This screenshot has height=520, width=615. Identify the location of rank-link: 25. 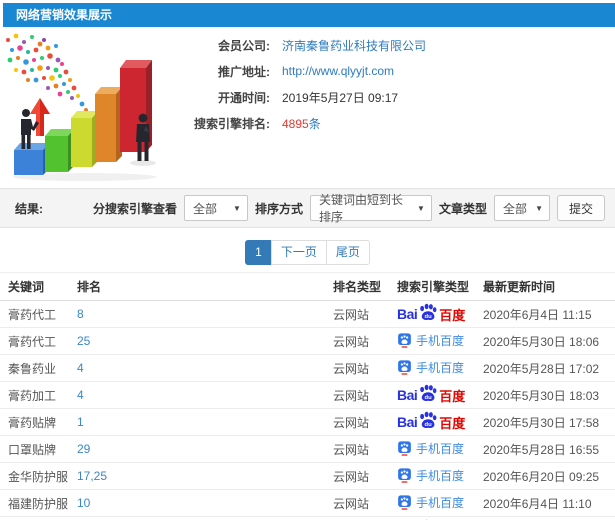
(83, 341).